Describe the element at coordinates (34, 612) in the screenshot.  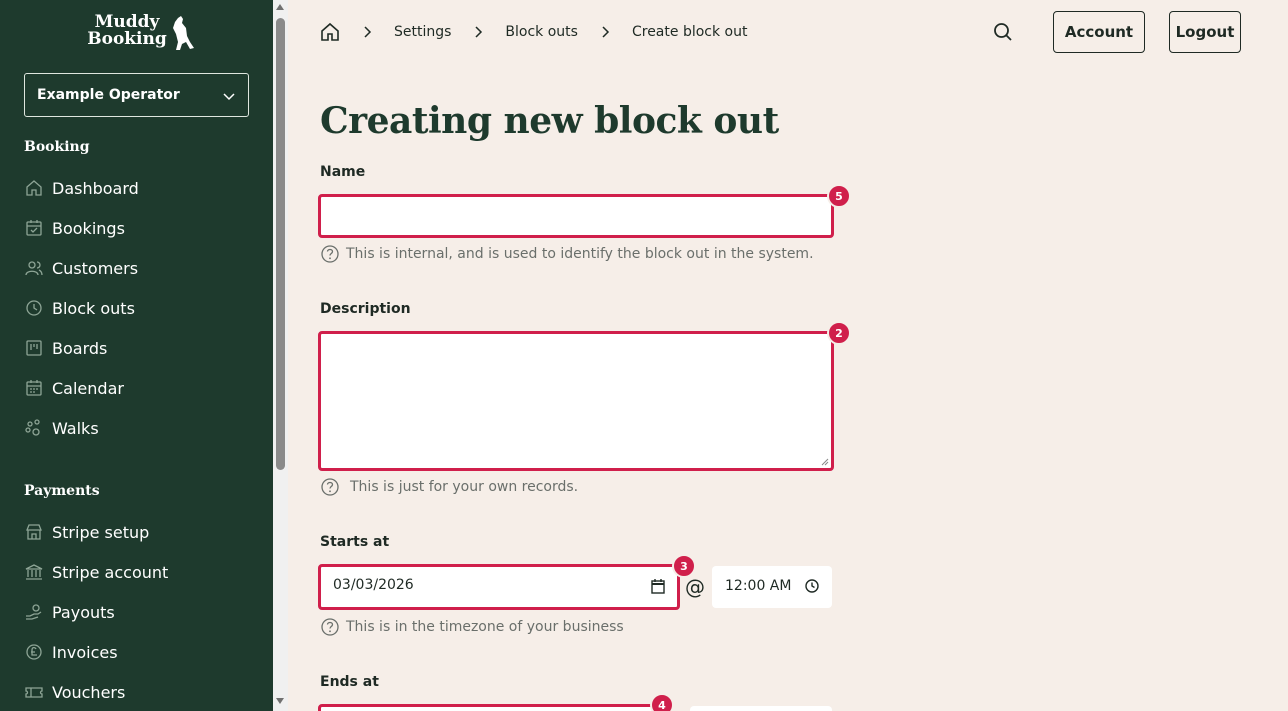
I see `payout-icon` at that location.